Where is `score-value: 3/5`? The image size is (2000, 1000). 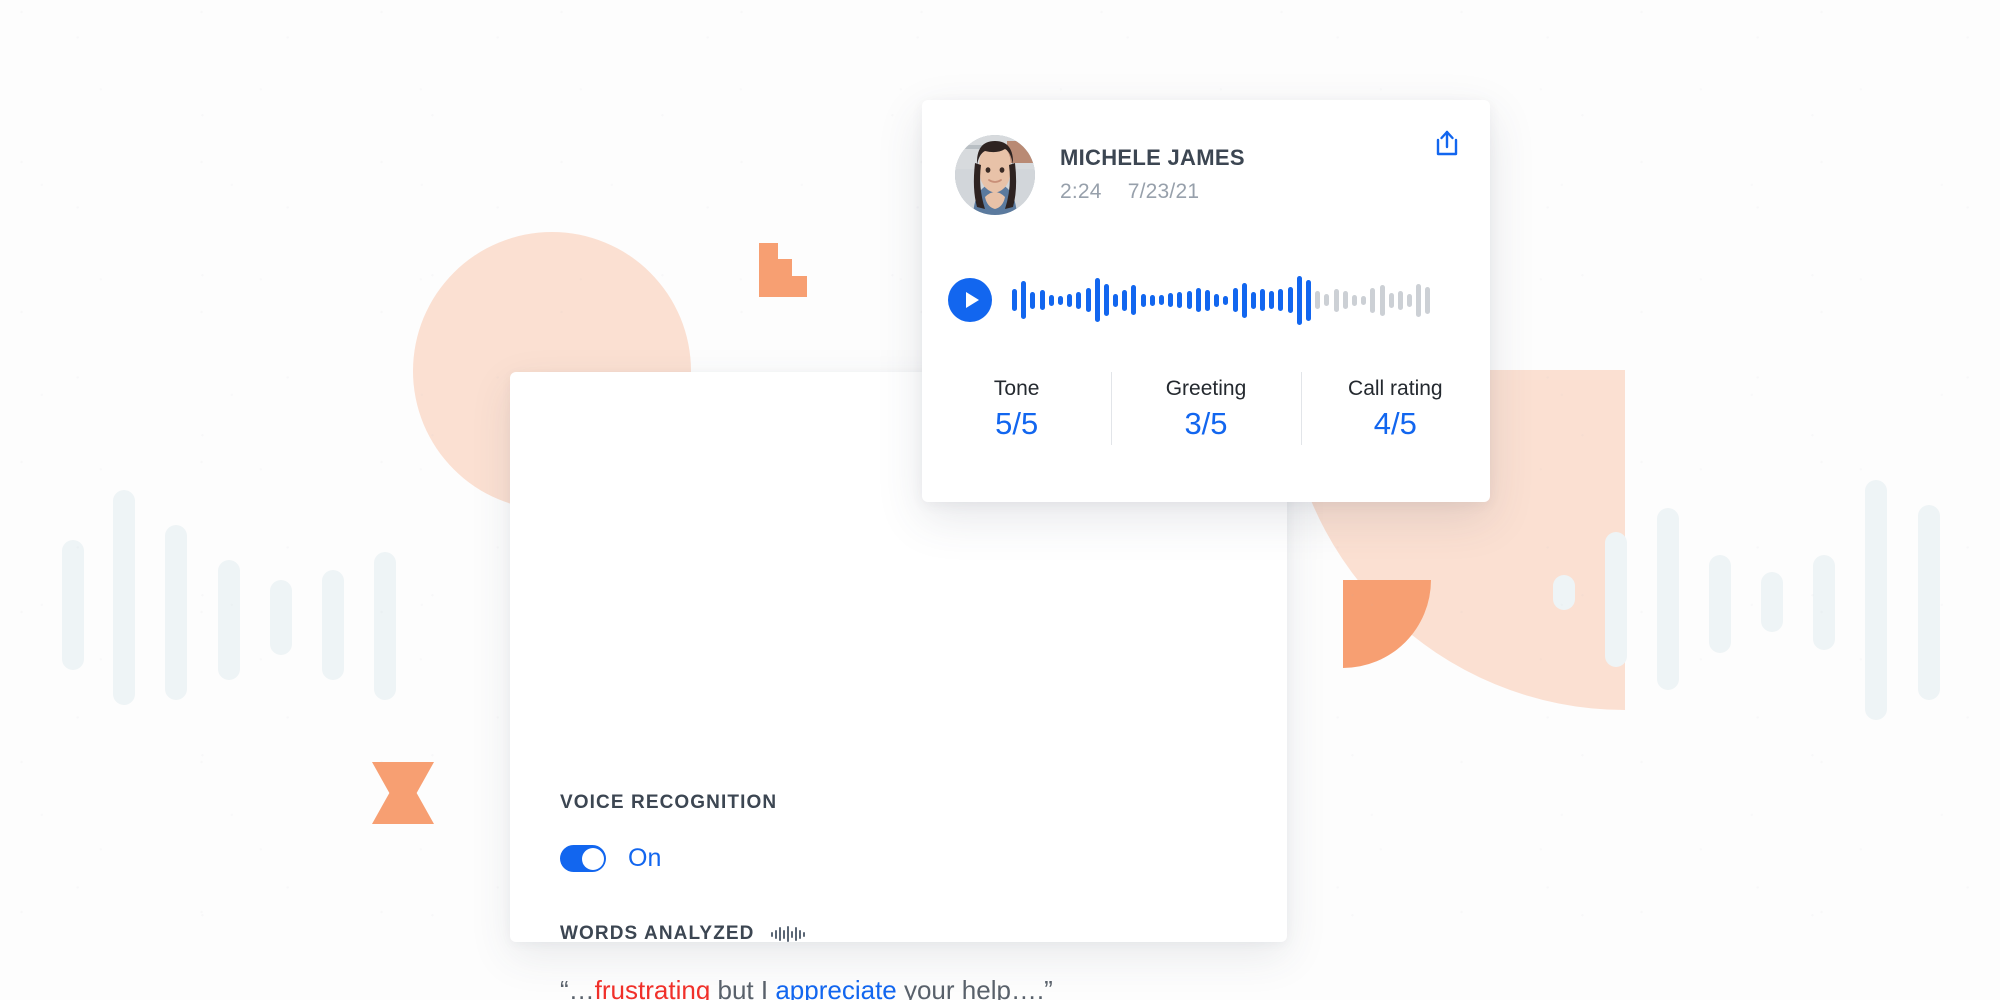
score-value: 3/5 is located at coordinates (1206, 424).